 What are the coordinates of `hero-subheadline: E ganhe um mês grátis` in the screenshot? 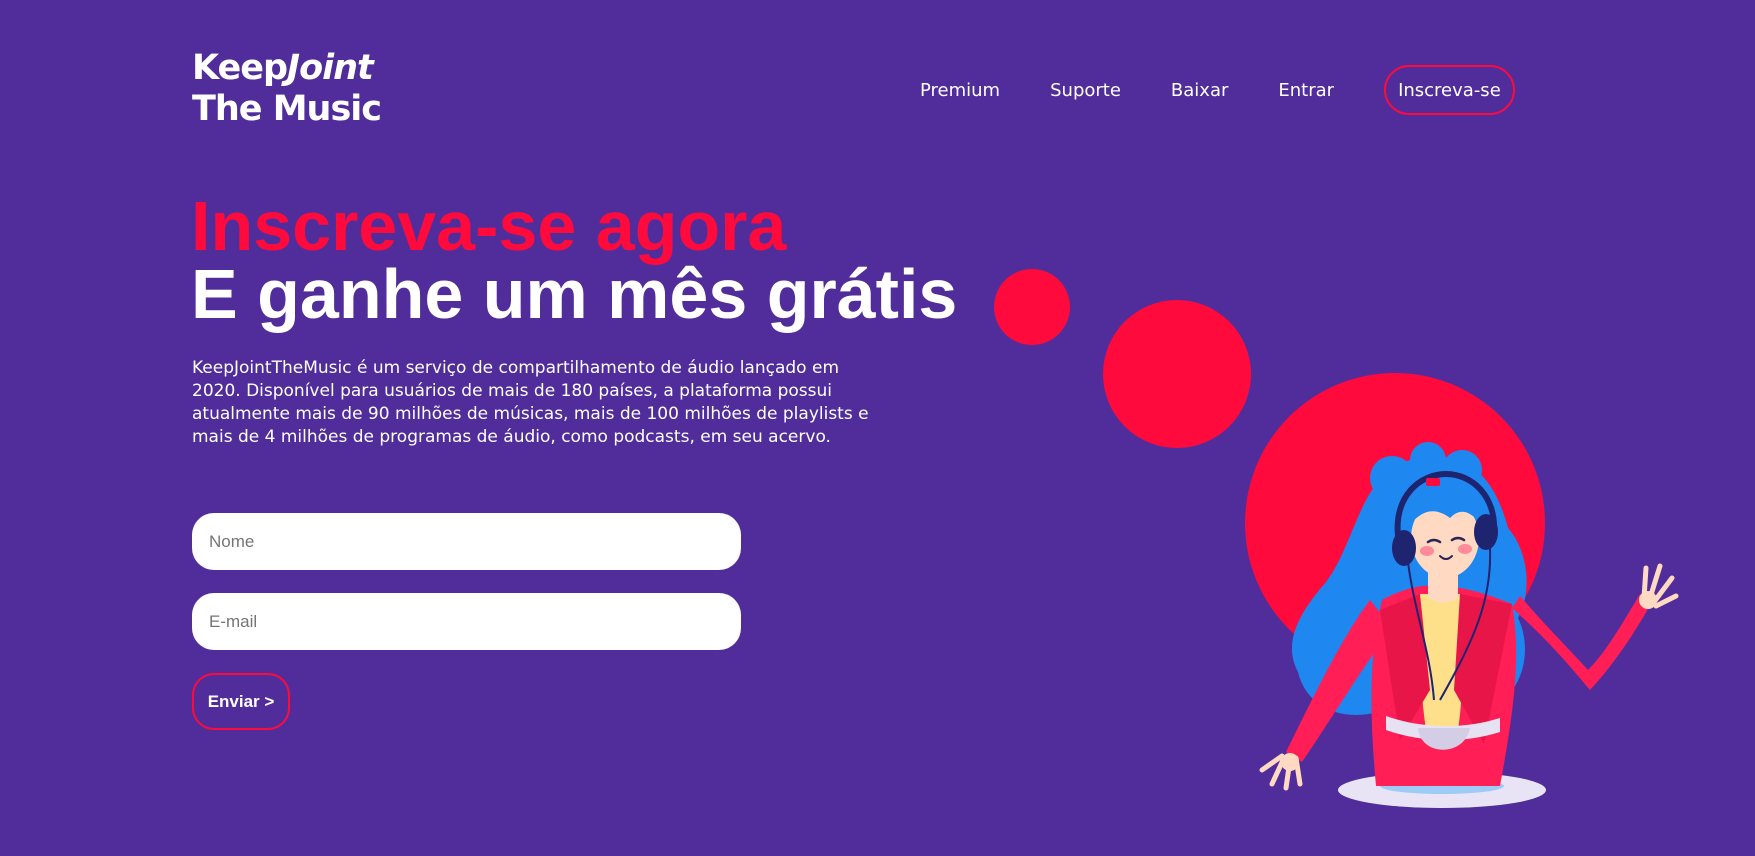 It's located at (574, 294).